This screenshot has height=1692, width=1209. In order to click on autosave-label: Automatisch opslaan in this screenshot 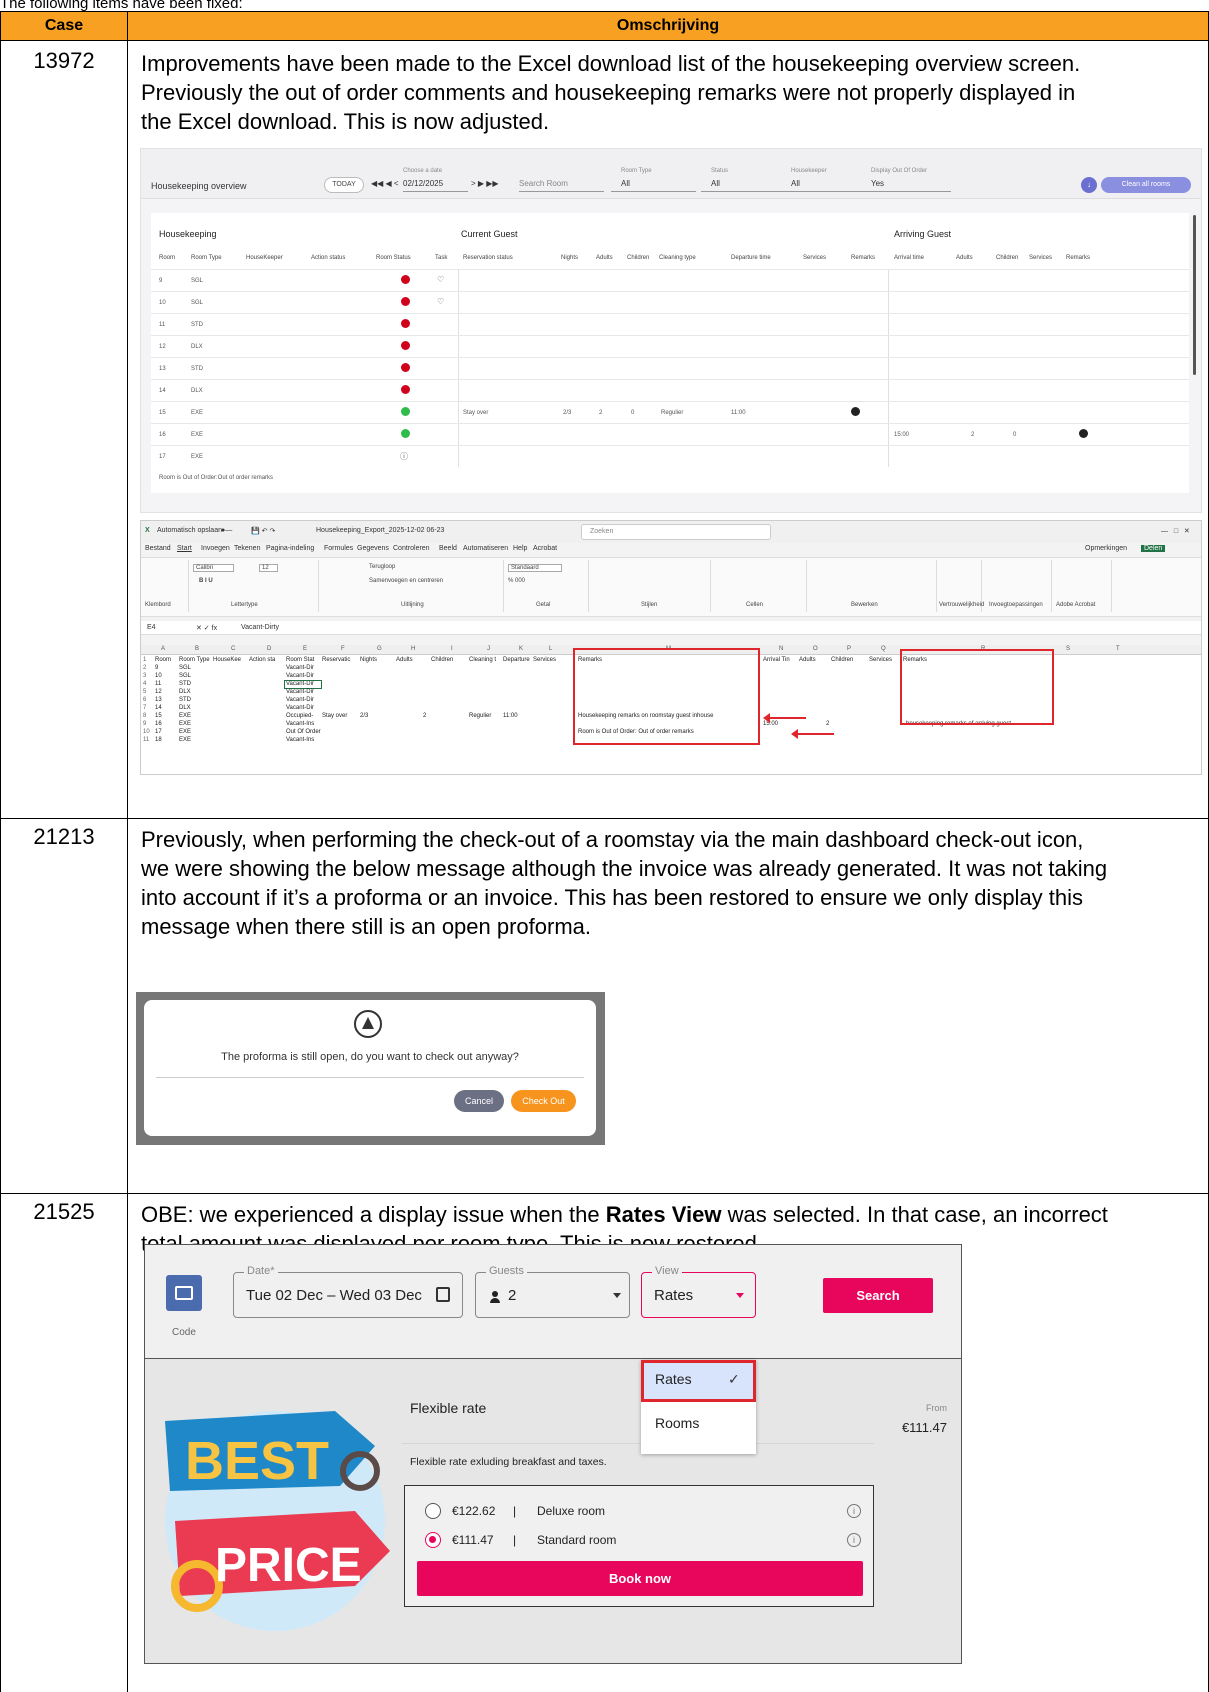, I will do `click(189, 530)`.